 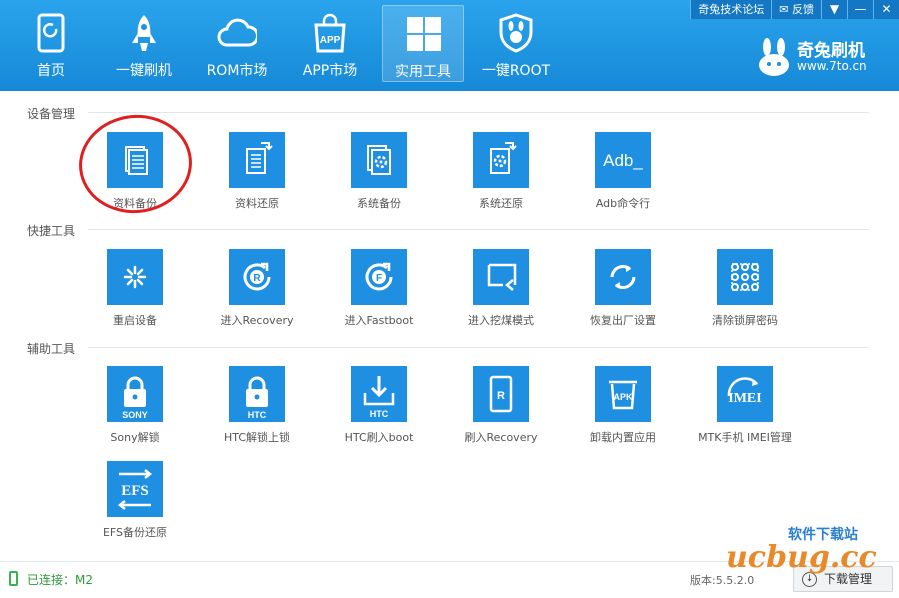 I want to click on imei-icon: IMEI, so click(x=744, y=391).